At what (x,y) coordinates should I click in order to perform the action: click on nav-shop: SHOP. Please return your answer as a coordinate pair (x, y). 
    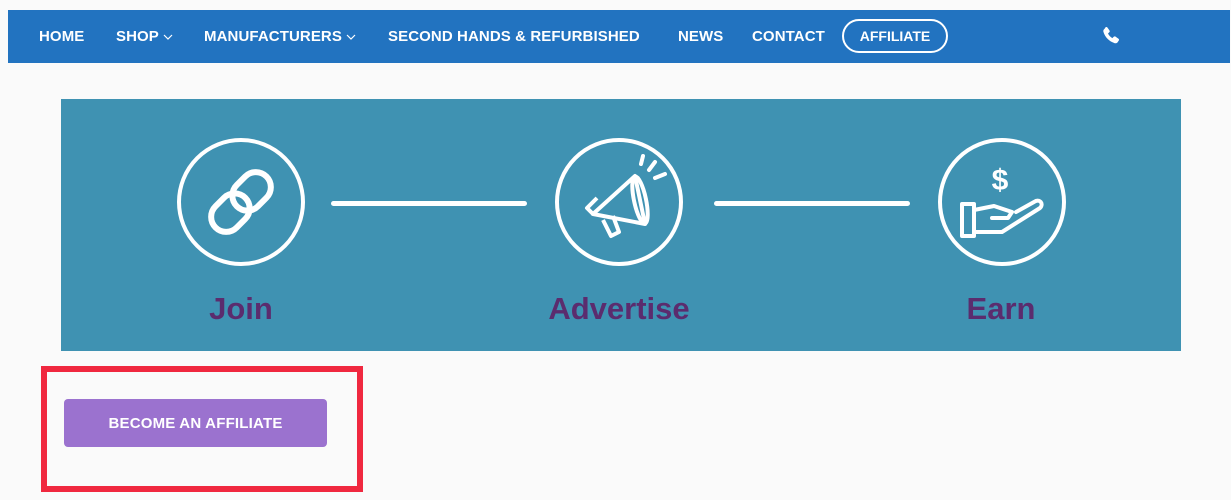
    Looking at the image, I should click on (144, 36).